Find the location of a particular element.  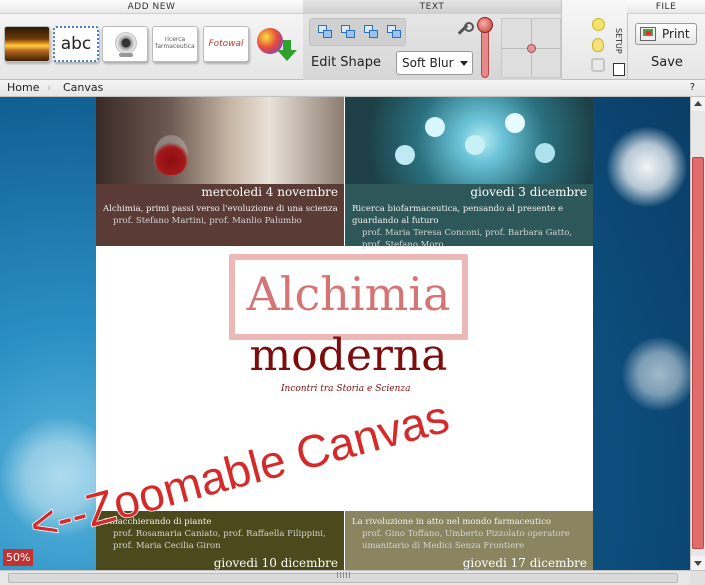

send-to-back-icon is located at coordinates (394, 32).